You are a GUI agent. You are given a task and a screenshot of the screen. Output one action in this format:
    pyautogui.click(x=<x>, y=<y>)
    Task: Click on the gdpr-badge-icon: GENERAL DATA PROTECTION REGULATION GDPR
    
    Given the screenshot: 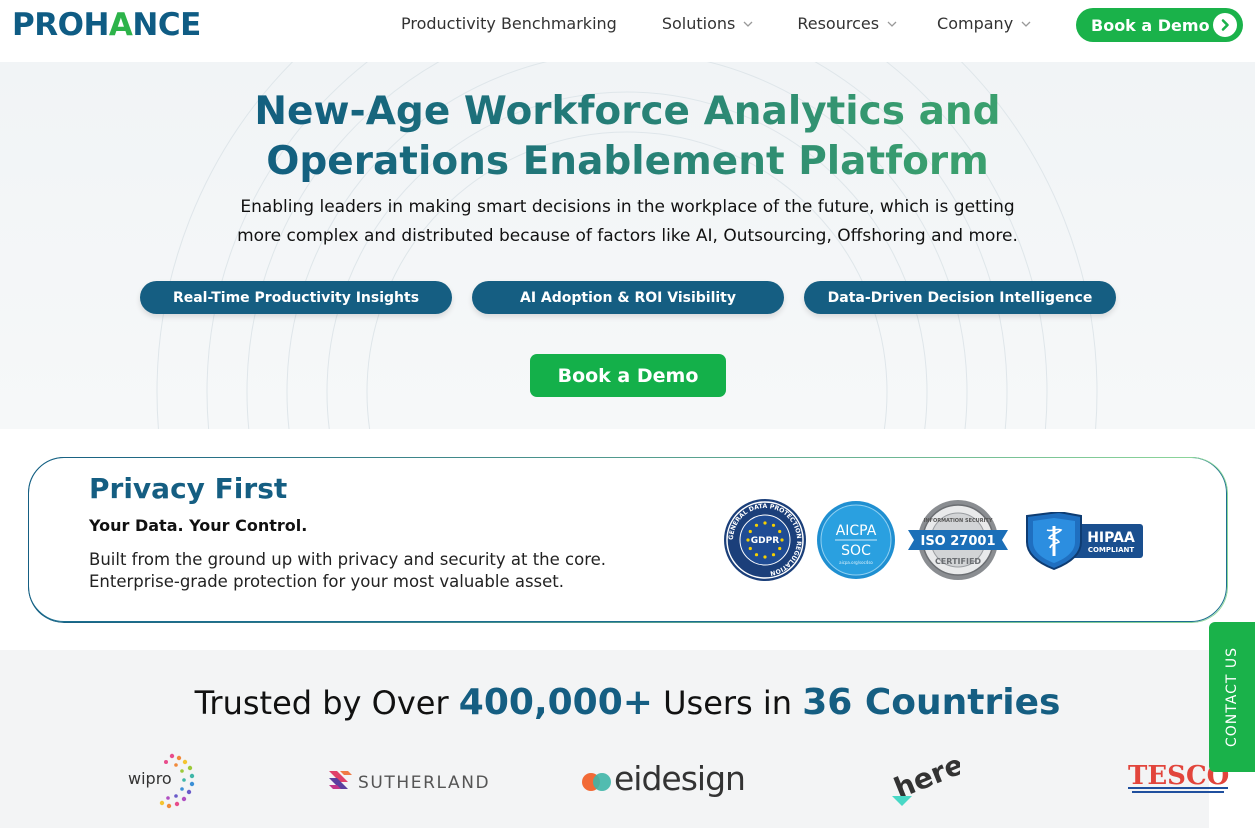 What is the action you would take?
    pyautogui.click(x=765, y=540)
    